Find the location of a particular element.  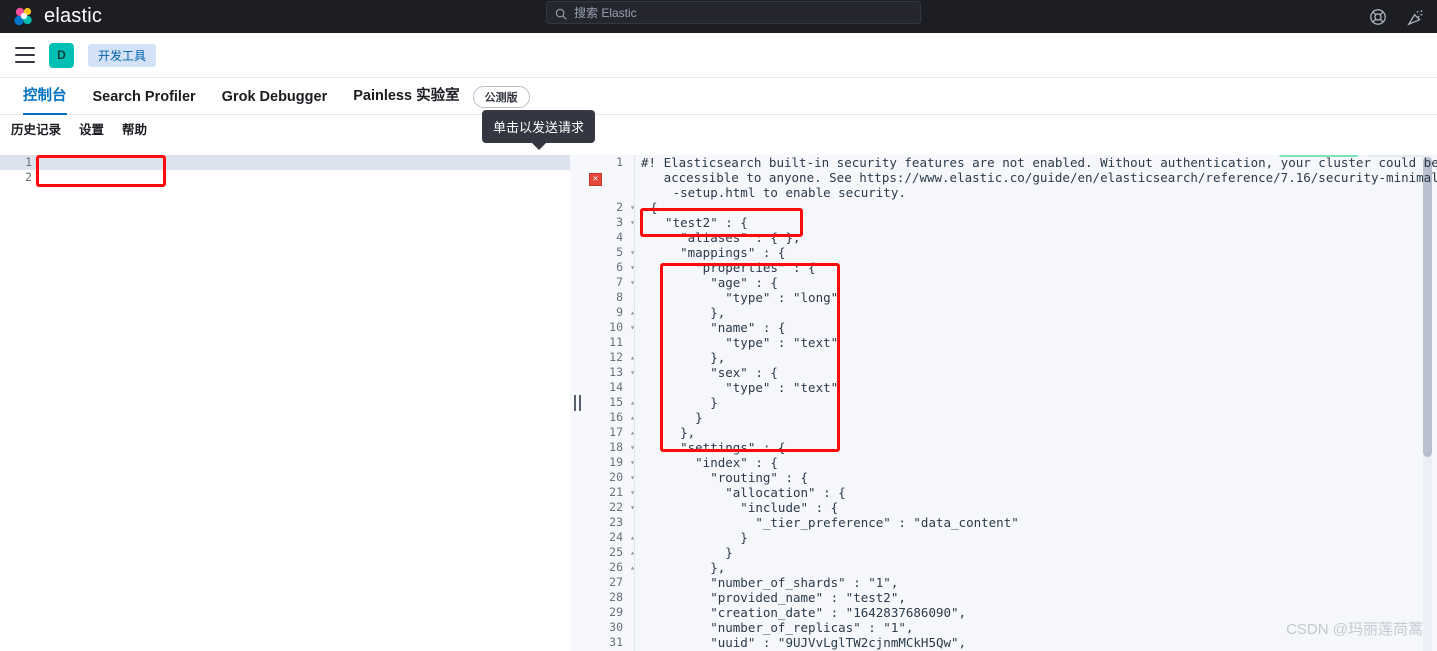

response-line: 28 "provided_name" : "test2", is located at coordinates (1010, 597).